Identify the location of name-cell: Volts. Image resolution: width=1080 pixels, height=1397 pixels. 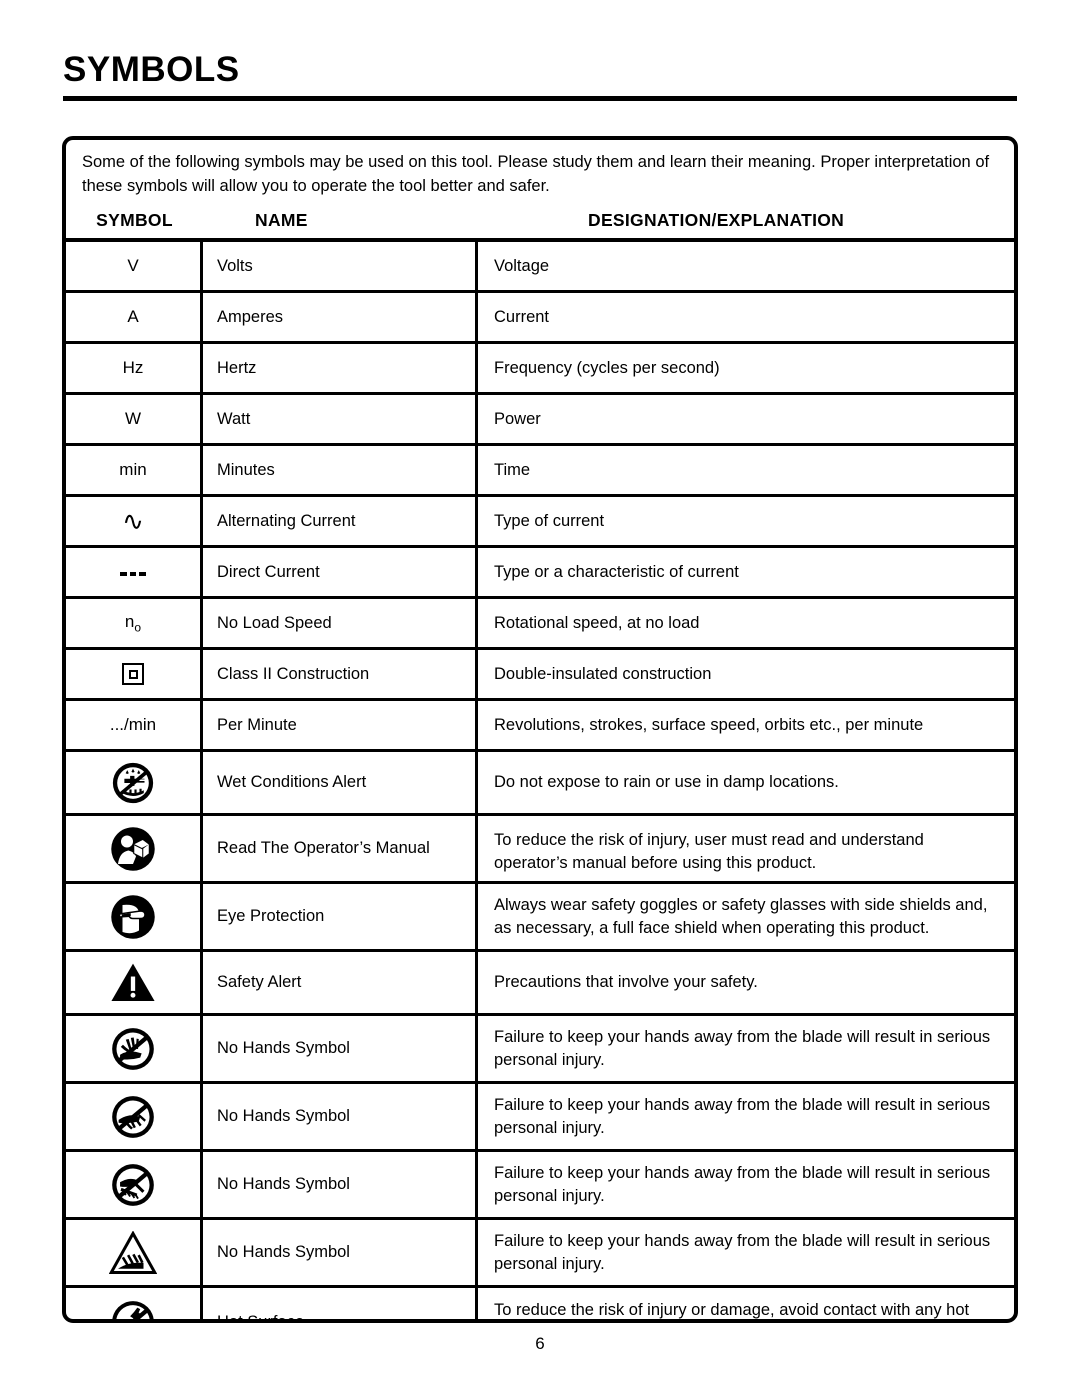
(340, 266).